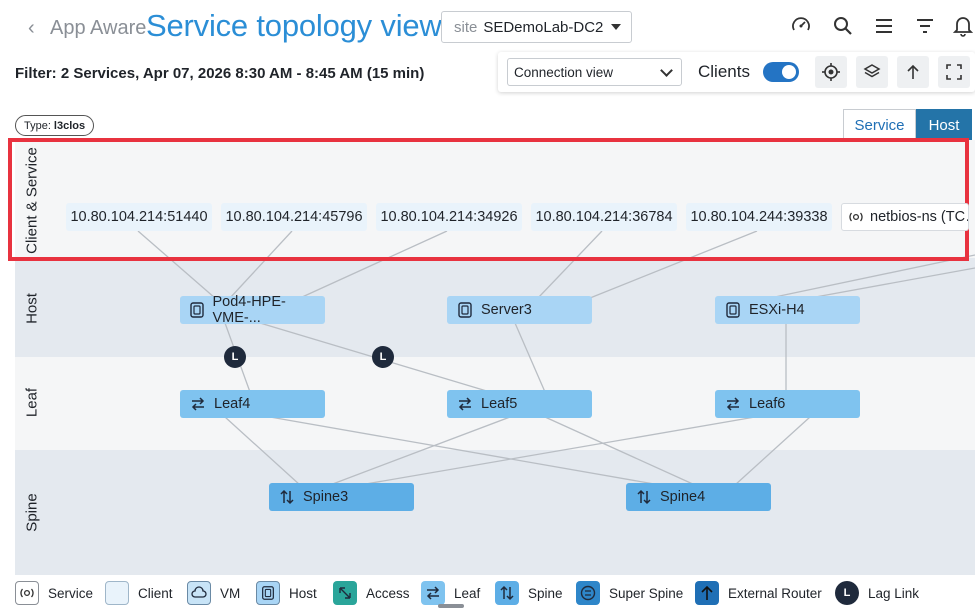 This screenshot has height=615, width=975. What do you see at coordinates (767, 404) in the screenshot?
I see `leaf-node-label: Leaf6` at bounding box center [767, 404].